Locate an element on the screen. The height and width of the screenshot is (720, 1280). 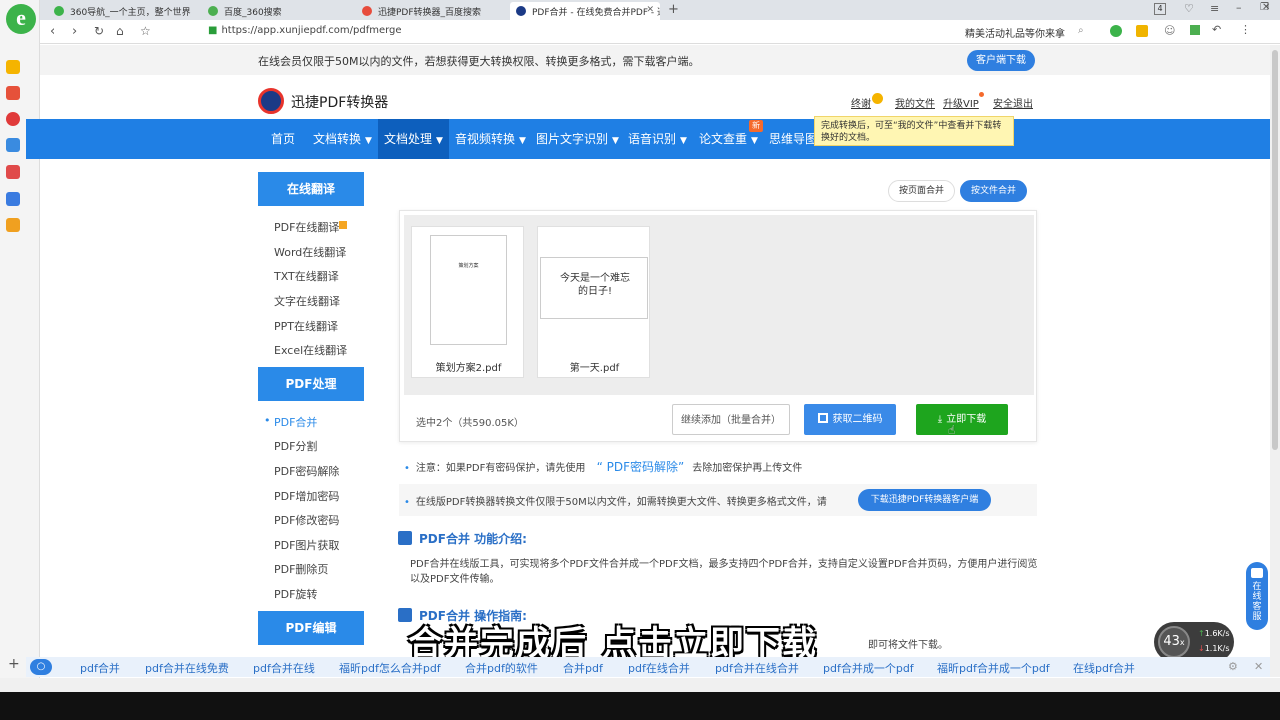
video-bottom-edge is located at coordinates (640, 706).